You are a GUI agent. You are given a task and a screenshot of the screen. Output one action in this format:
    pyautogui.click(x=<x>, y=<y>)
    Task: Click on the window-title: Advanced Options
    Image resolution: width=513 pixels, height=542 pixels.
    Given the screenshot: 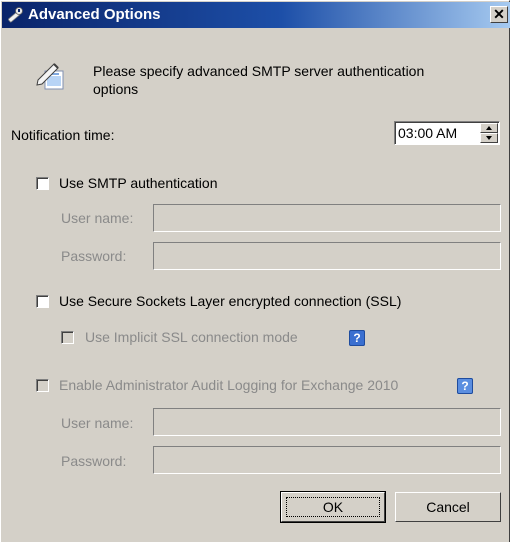 What is the action you would take?
    pyautogui.click(x=94, y=14)
    